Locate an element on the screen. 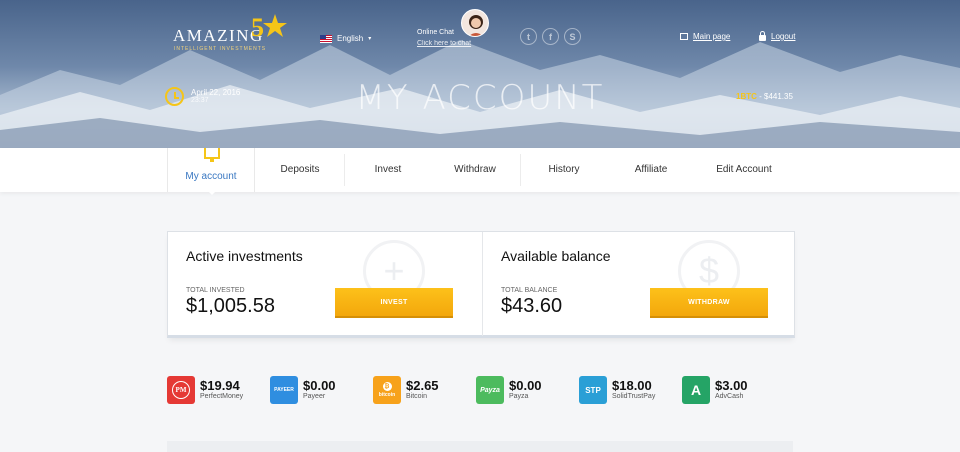 This screenshot has width=960, height=452. facebook-icon: f is located at coordinates (550, 36).